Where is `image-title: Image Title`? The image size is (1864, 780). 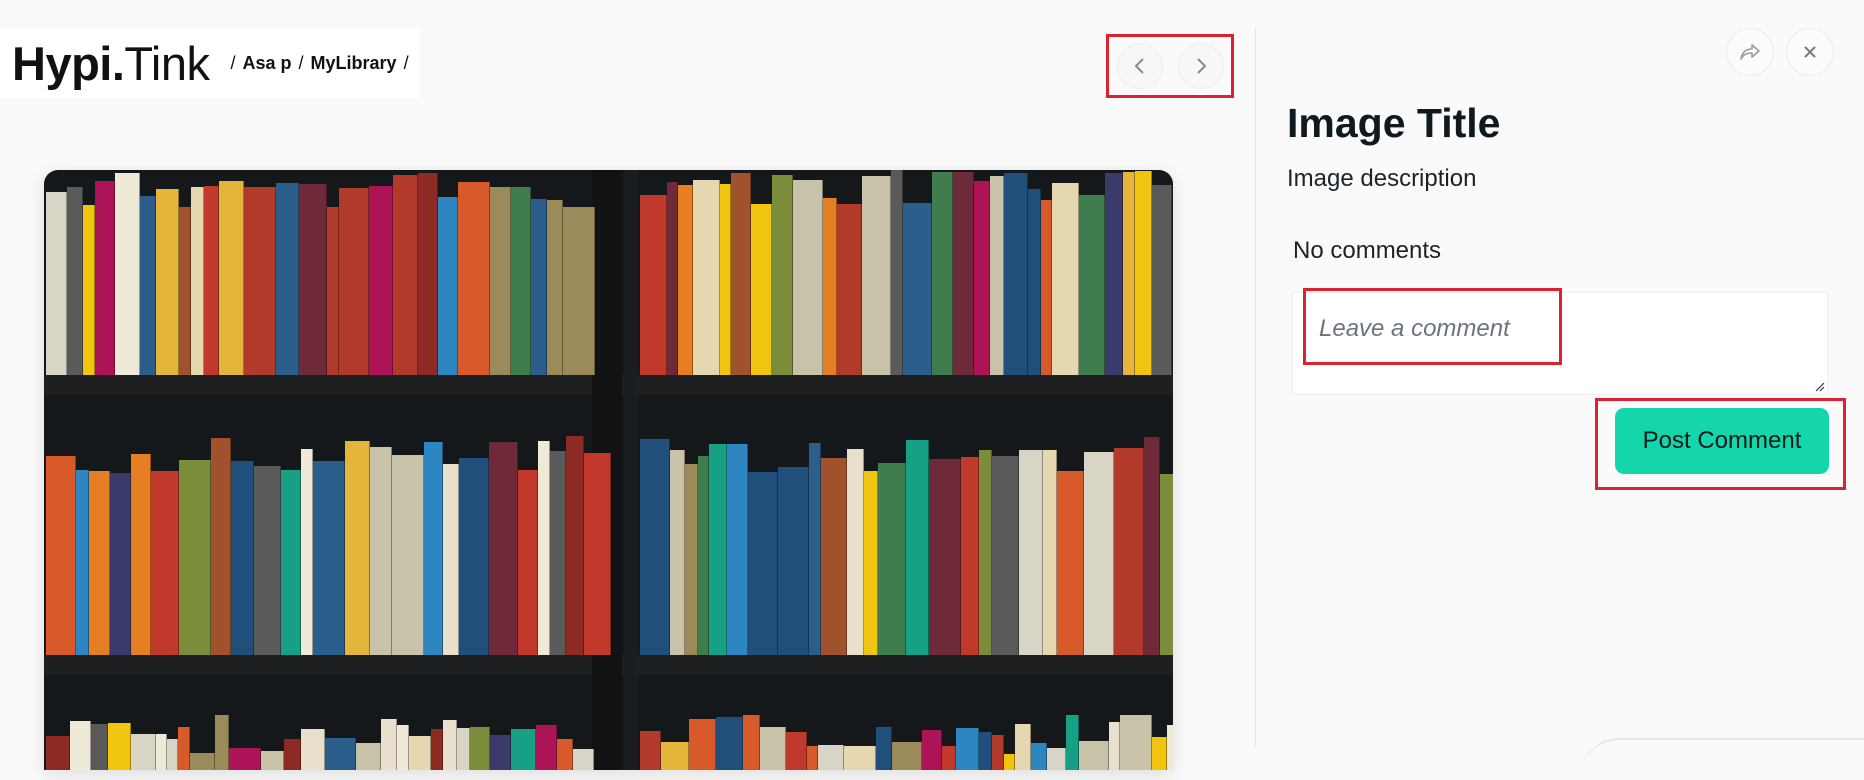
image-title: Image Title is located at coordinates (1394, 123).